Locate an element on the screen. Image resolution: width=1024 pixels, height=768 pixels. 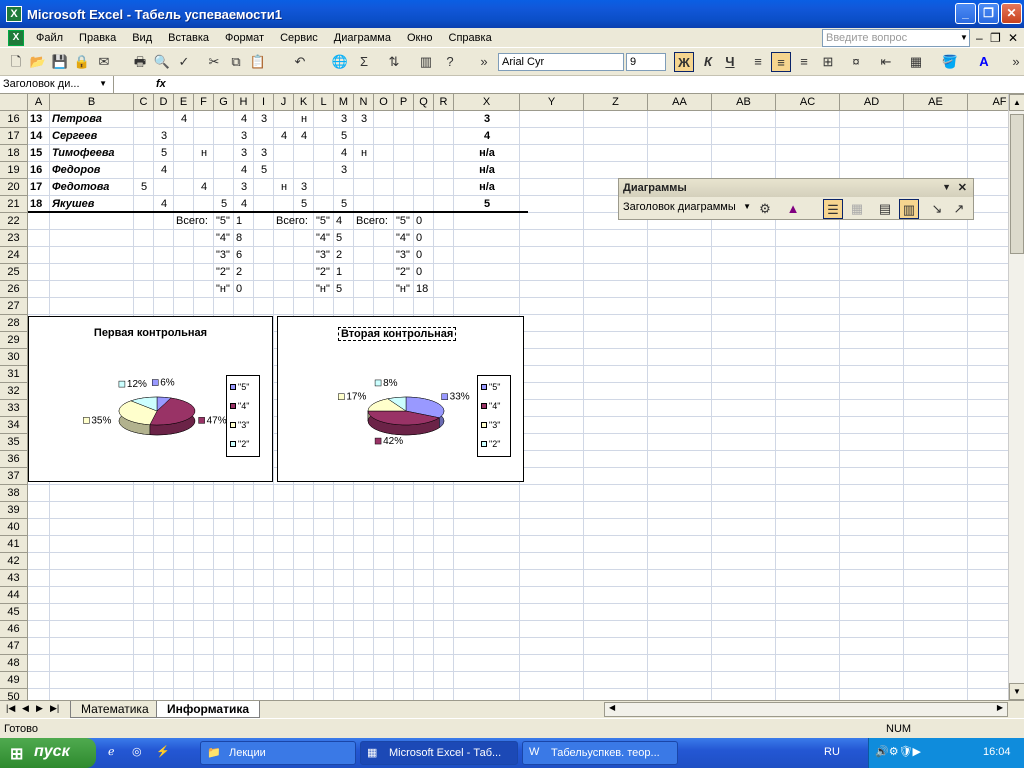
start-button: ⊞ пуск is located at coordinates (48, 753).